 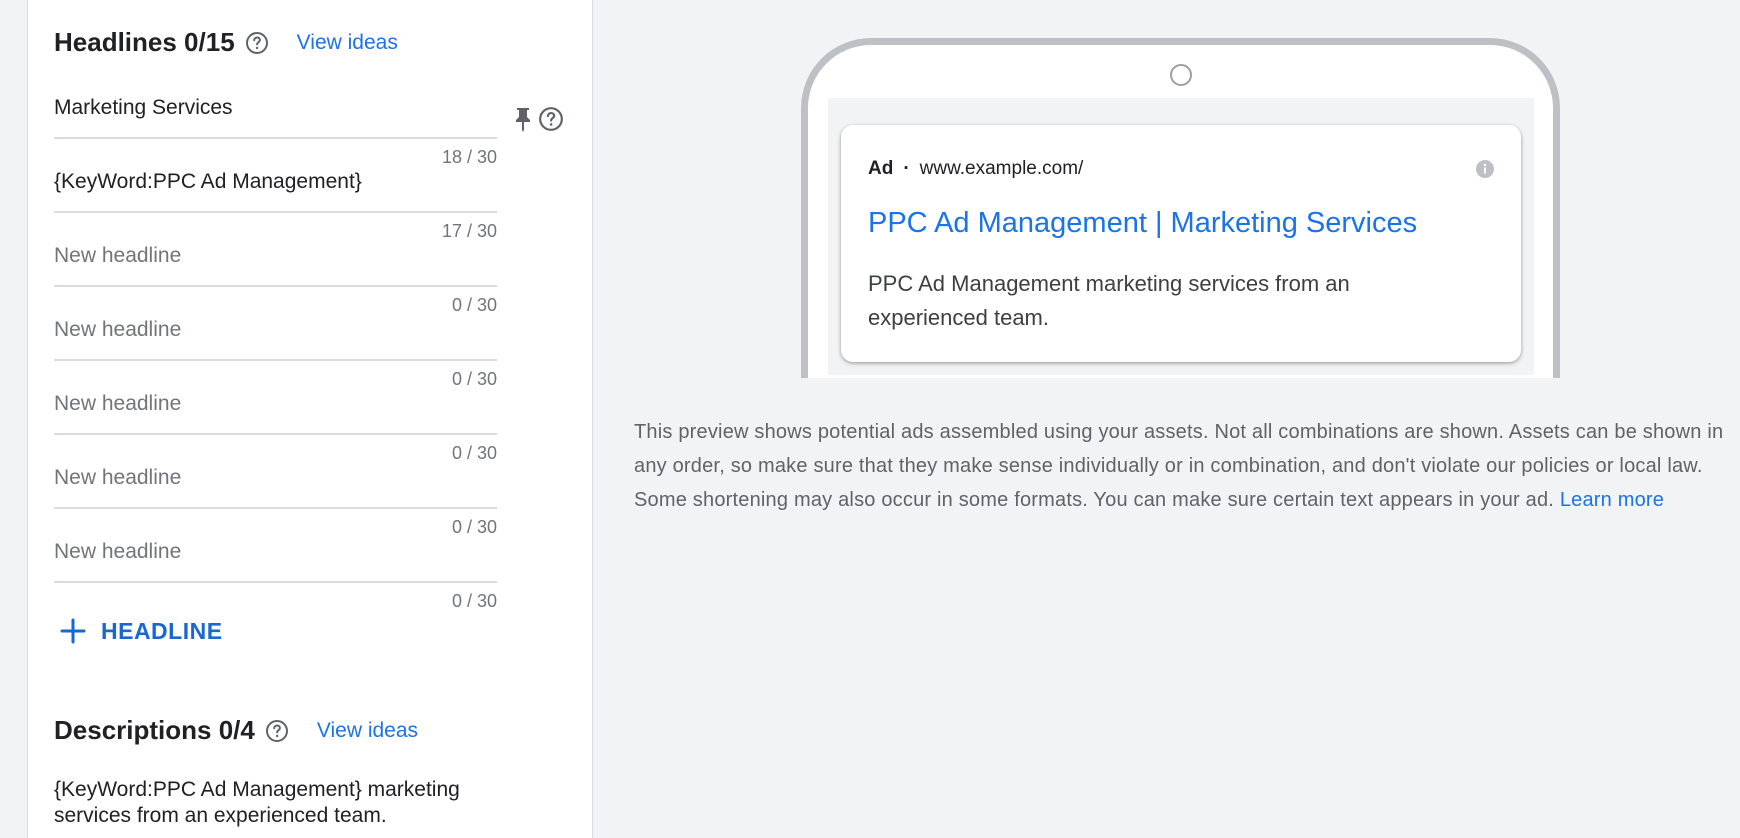 What do you see at coordinates (1612, 500) in the screenshot?
I see `learn-more-link: Learn more` at bounding box center [1612, 500].